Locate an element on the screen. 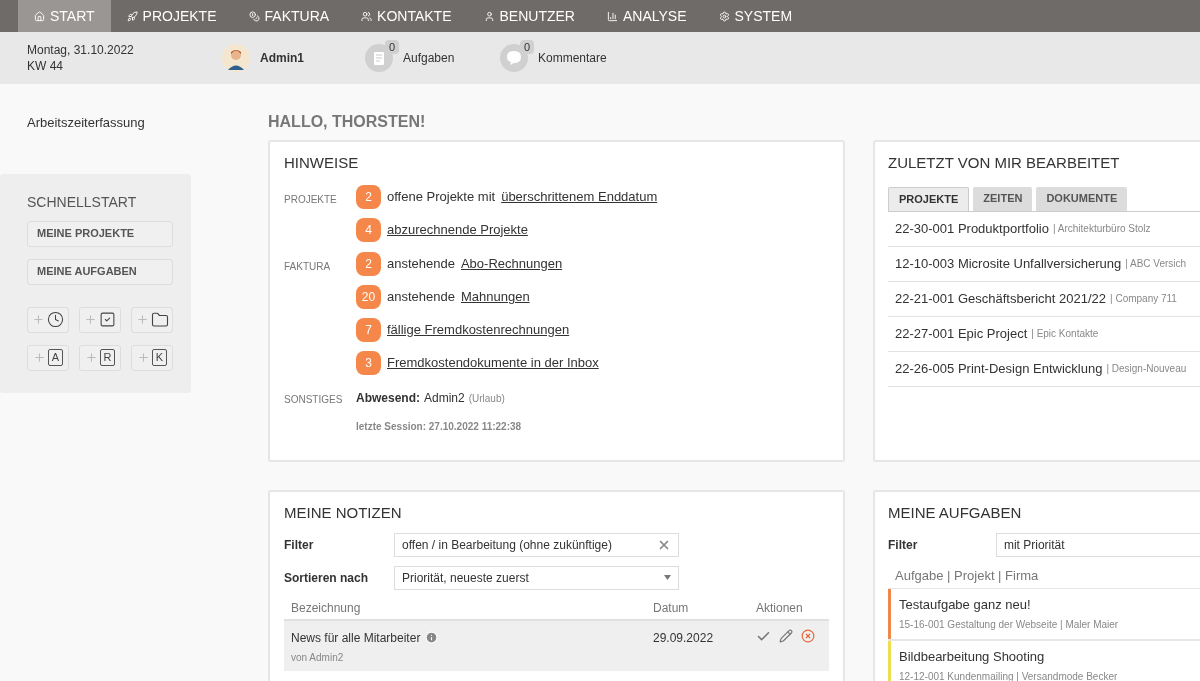 Image resolution: width=1200 pixels, height=681 pixels. recent-project-link: 22-30-001 Produktportfolio is located at coordinates (972, 228).